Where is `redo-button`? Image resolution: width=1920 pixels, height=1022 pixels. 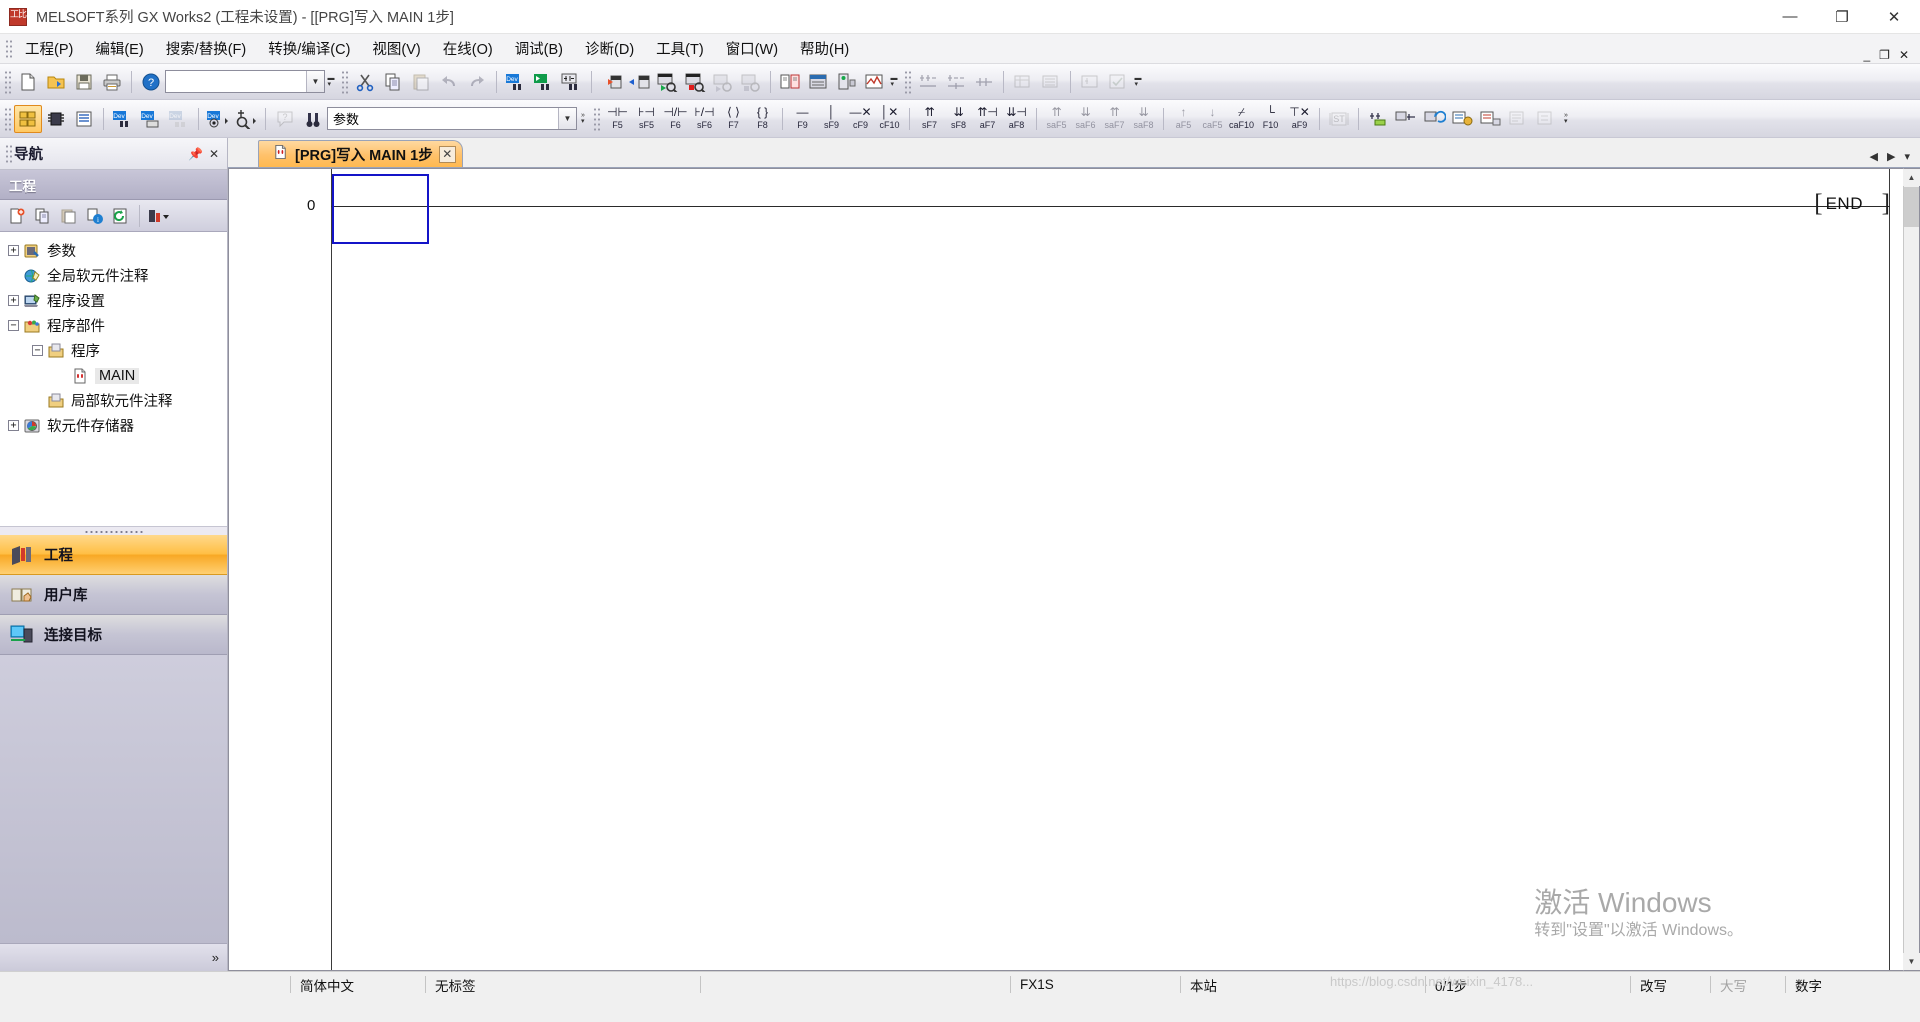
redo-button is located at coordinates (477, 82).